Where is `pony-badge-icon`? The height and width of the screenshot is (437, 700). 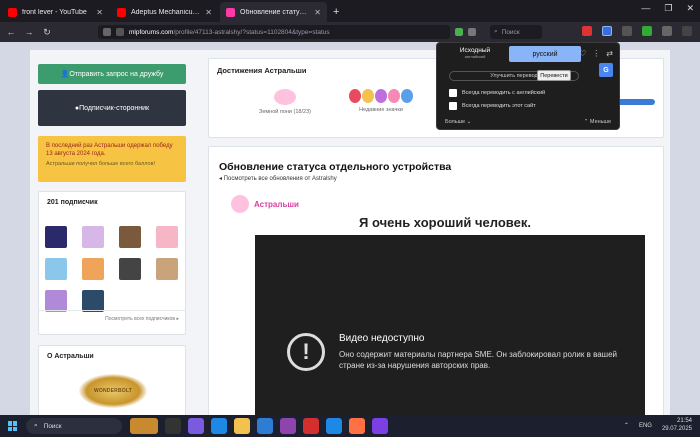
pony-badge-icon is located at coordinates (407, 96).